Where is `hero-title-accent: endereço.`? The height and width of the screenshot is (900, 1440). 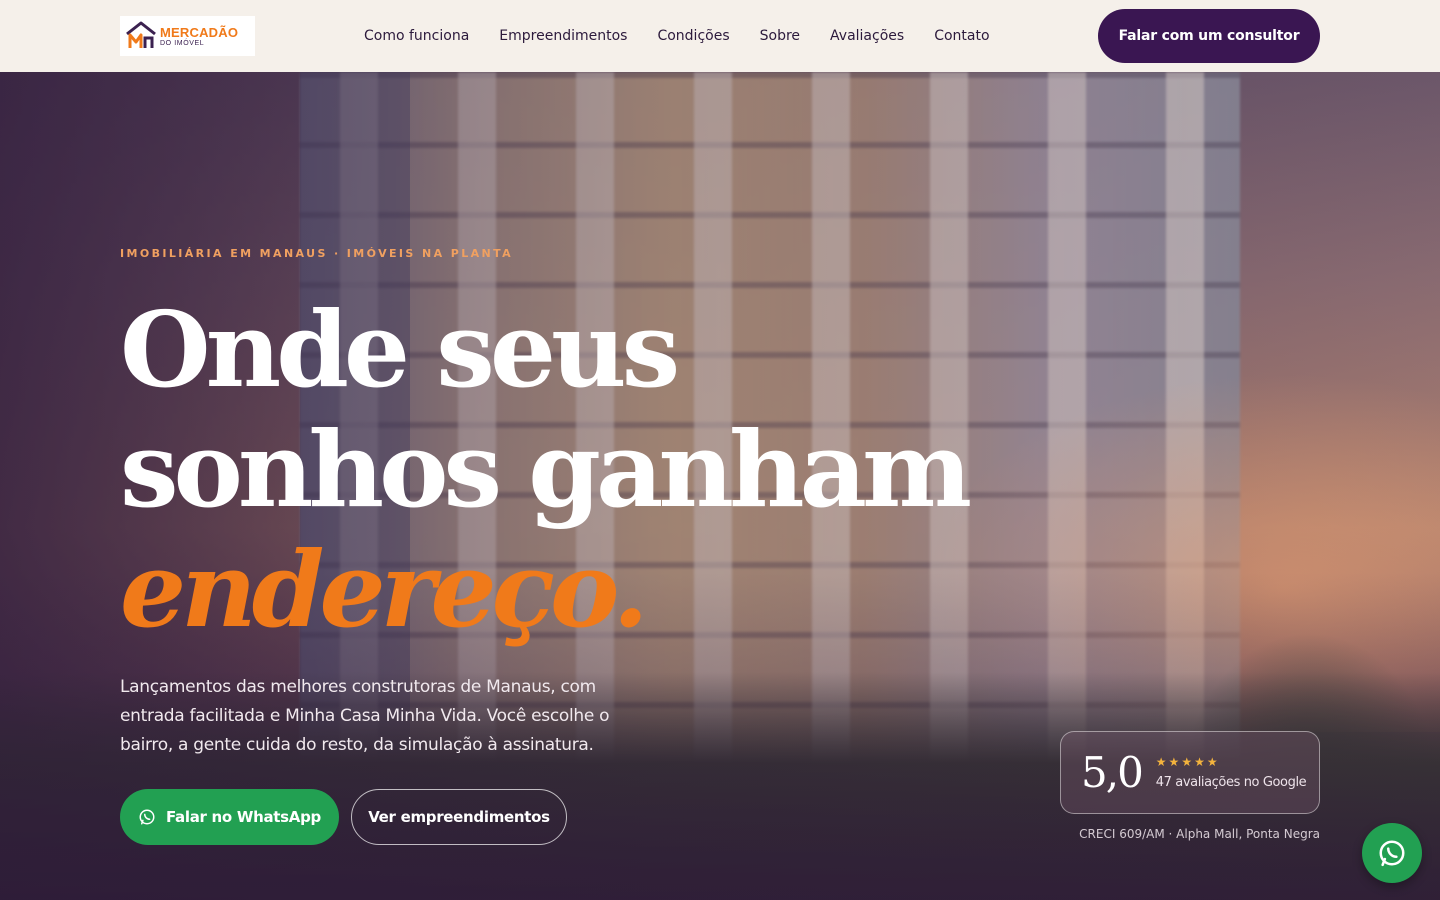
hero-title-accent: endereço. is located at coordinates (384, 589).